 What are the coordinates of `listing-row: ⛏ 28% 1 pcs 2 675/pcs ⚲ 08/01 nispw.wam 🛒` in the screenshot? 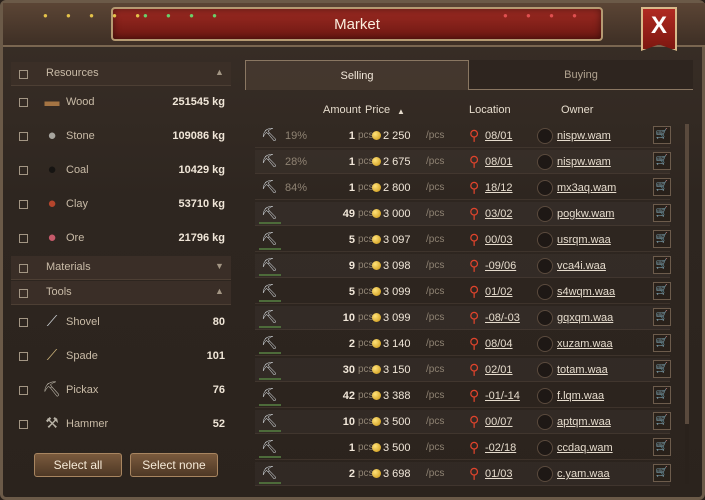 It's located at (463, 162).